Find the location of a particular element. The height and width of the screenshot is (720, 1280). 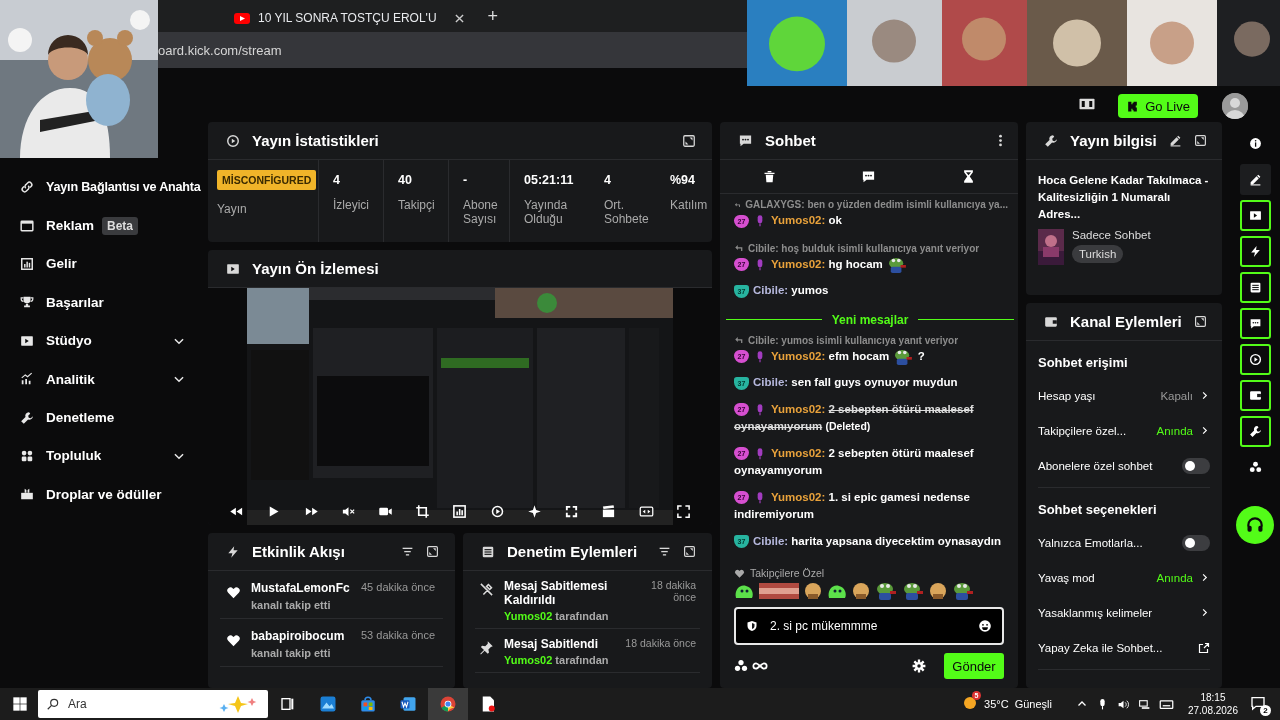

external-link-icon is located at coordinates (1204, 647).